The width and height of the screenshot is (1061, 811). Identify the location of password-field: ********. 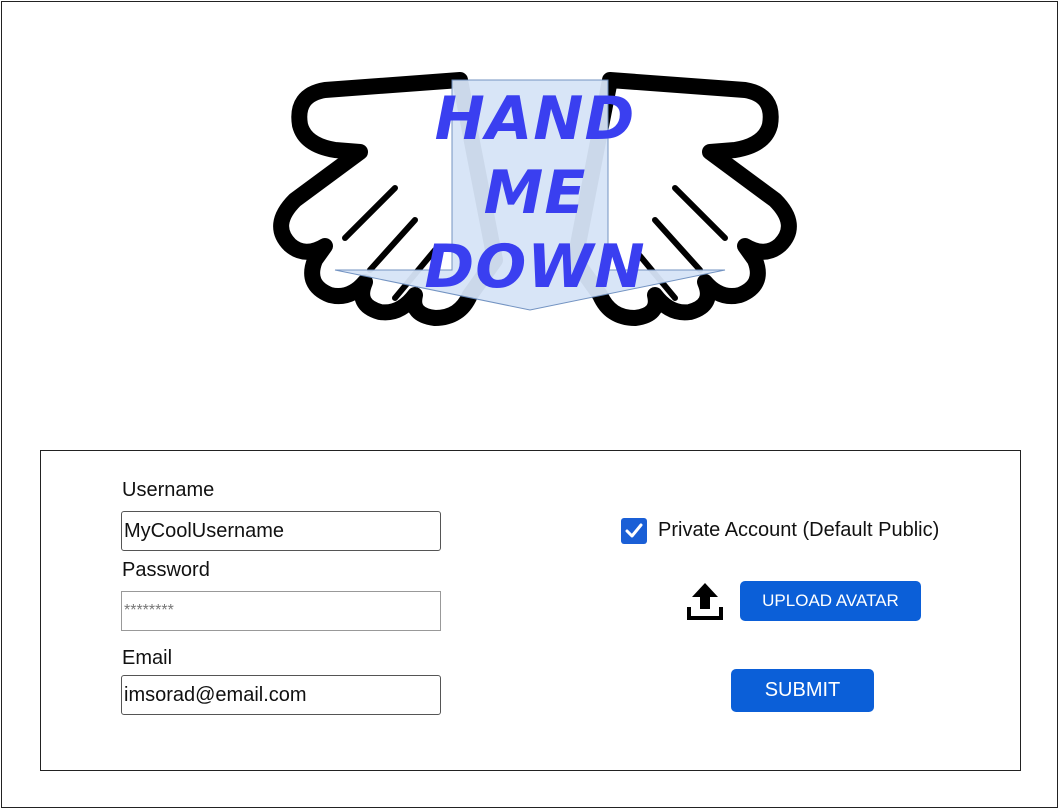
(281, 611).